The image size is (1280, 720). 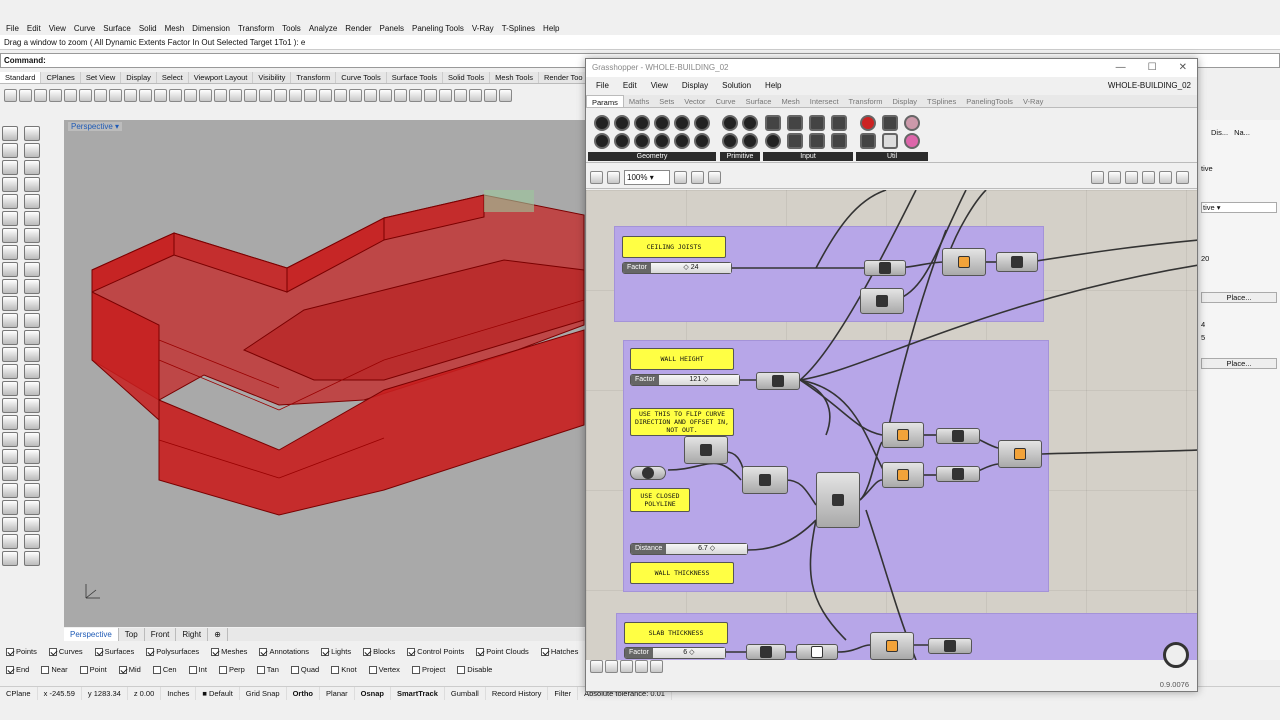 What do you see at coordinates (344, 670) in the screenshot?
I see `osnap-knot: Knot` at bounding box center [344, 670].